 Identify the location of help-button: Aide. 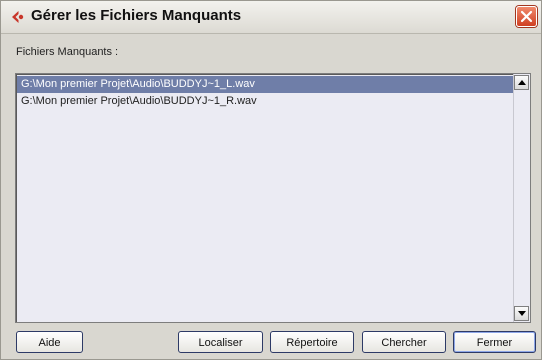
(49, 342).